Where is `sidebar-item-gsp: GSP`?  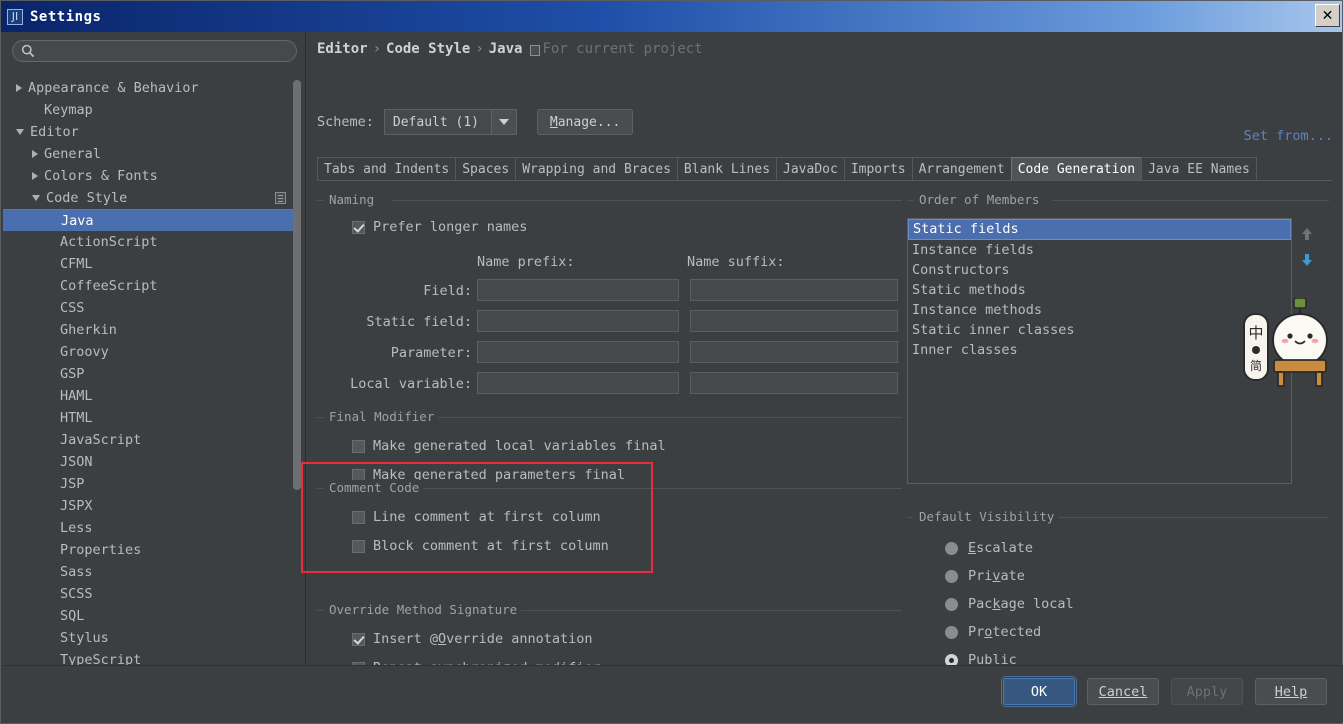
sidebar-item-gsp: GSP is located at coordinates (154, 374).